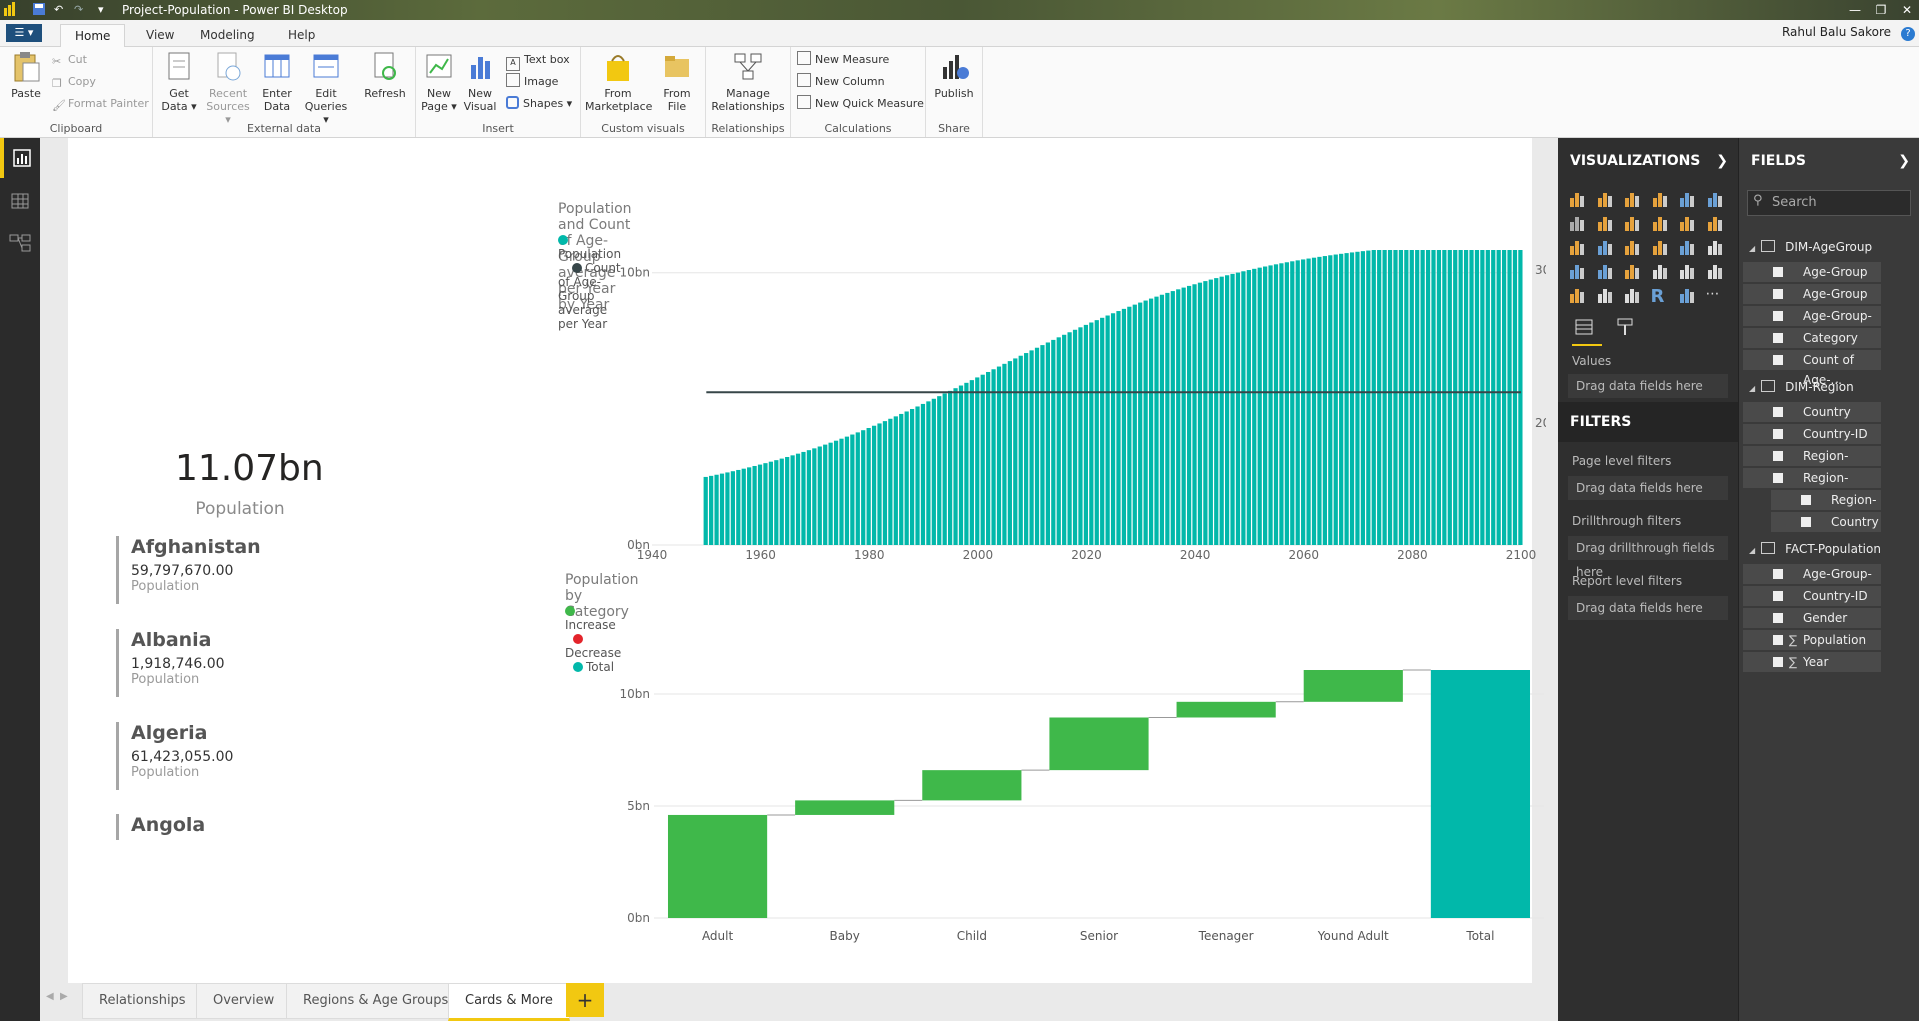 The image size is (1919, 1021). I want to click on field-item: Age-Group, so click(1812, 272).